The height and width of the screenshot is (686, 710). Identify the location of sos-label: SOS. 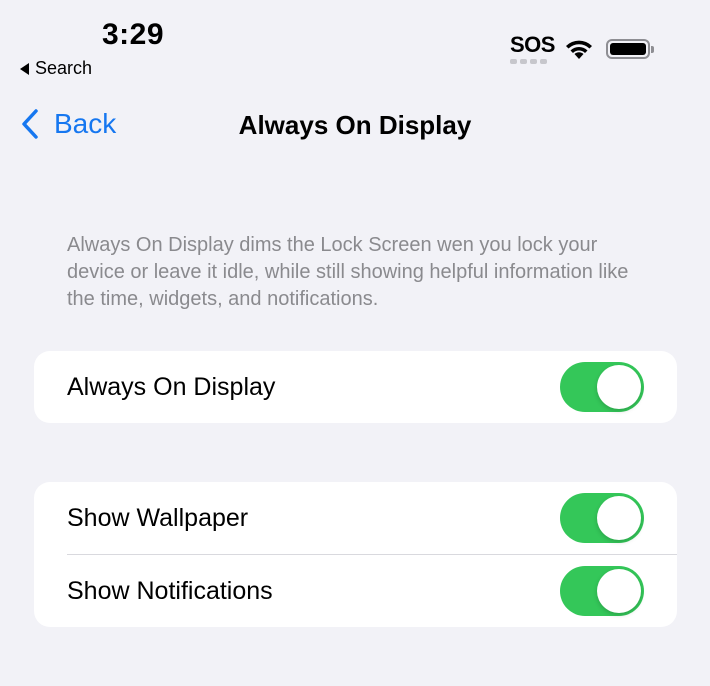
(532, 44).